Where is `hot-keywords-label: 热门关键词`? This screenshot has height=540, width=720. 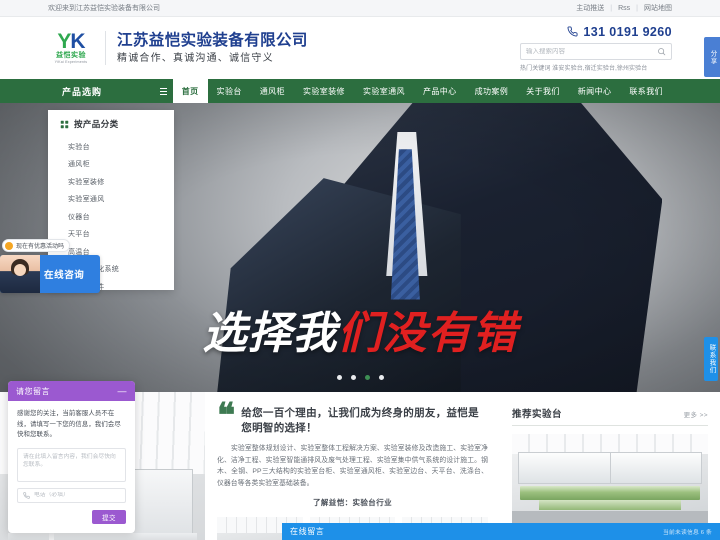
hot-keywords-label: 热门关键词 is located at coordinates (535, 68).